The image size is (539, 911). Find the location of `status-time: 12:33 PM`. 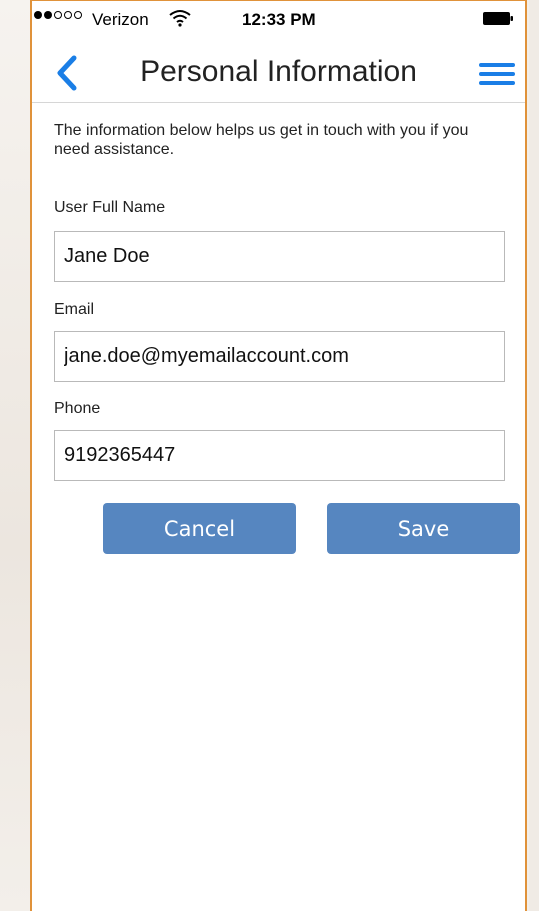

status-time: 12:33 PM is located at coordinates (279, 19).